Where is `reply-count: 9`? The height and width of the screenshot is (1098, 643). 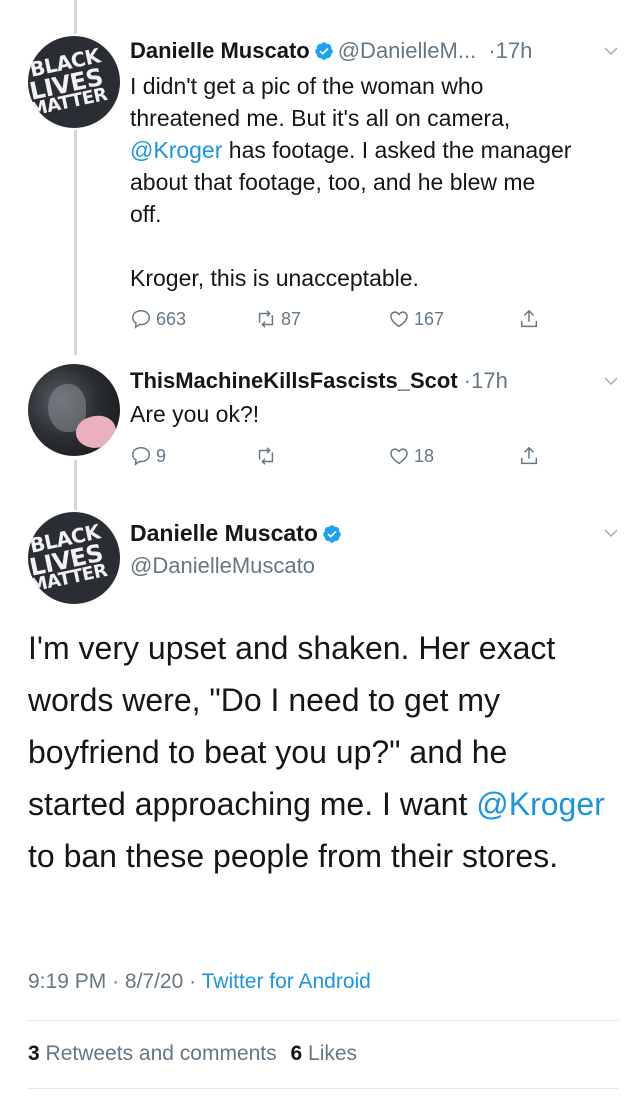
reply-count: 9 is located at coordinates (161, 455).